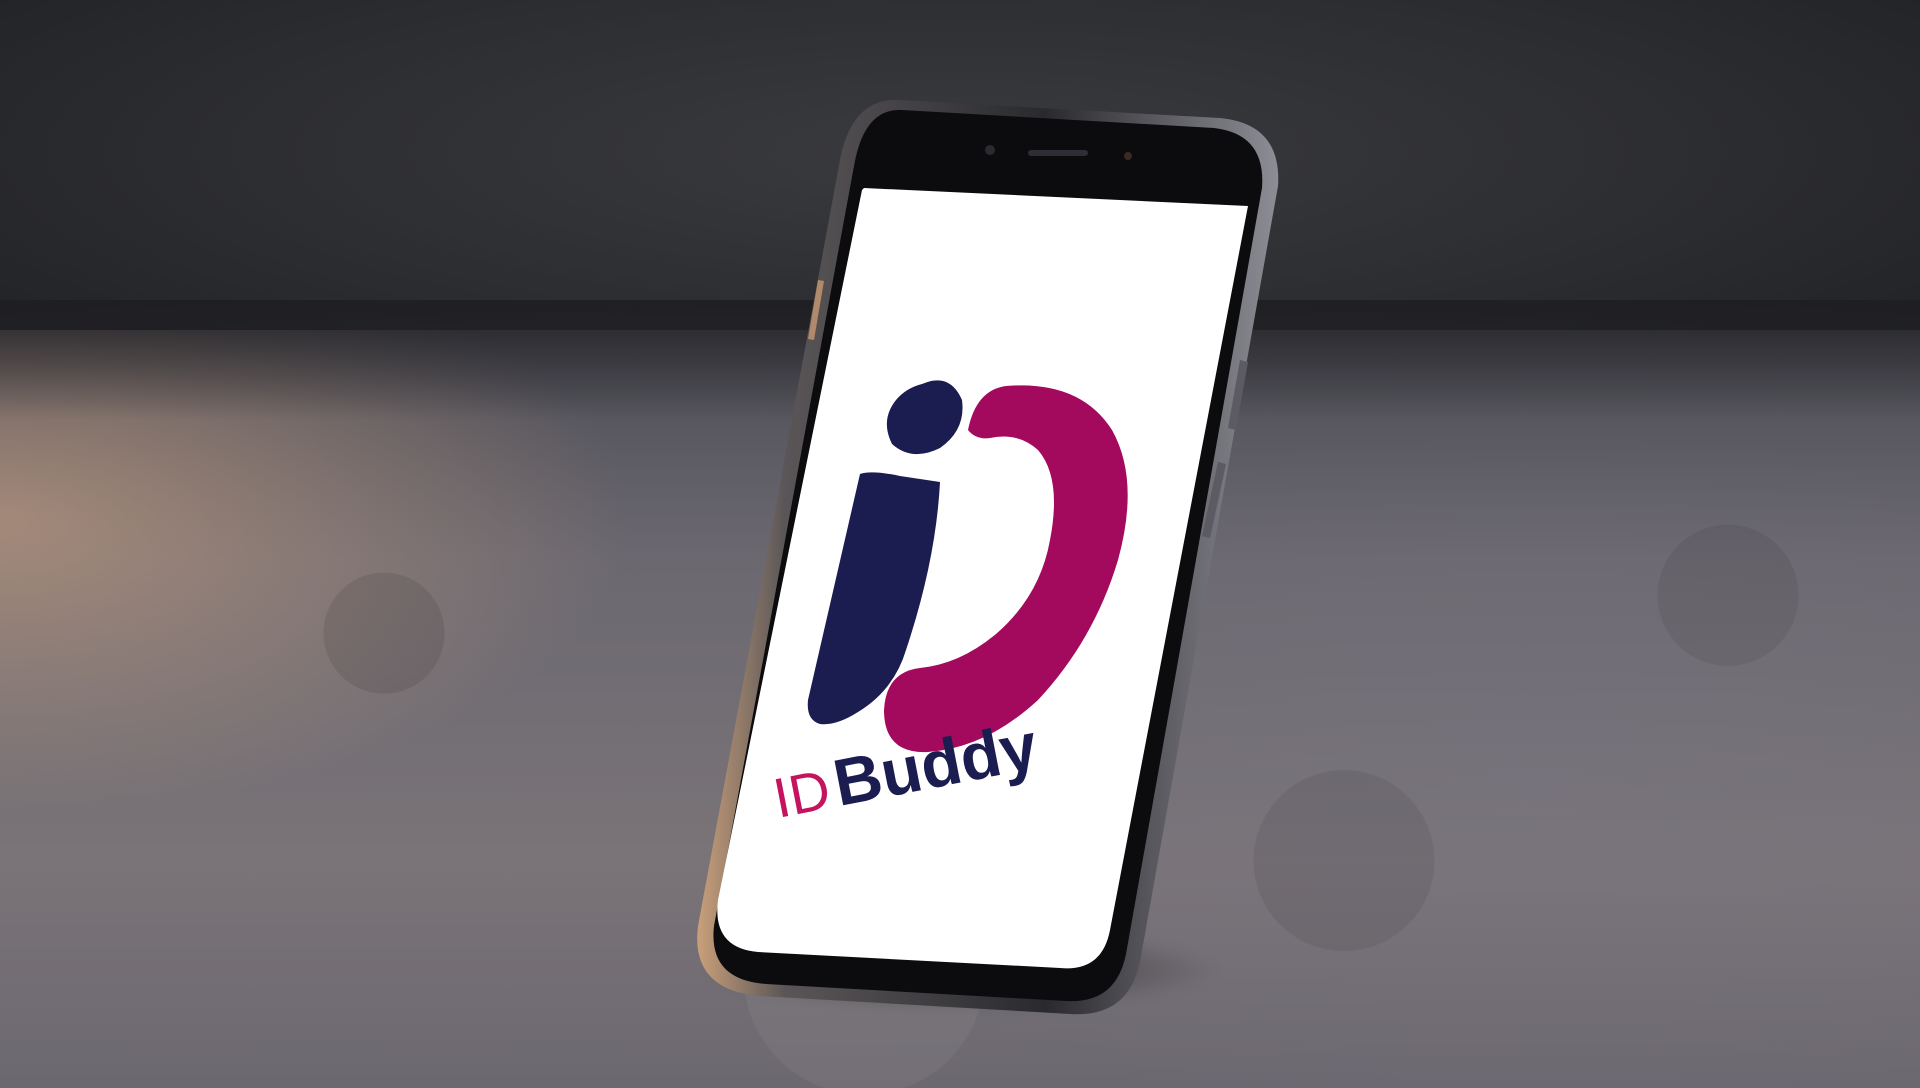 This screenshot has width=1920, height=1088. Describe the element at coordinates (1128, 156) in the screenshot. I see `sensor` at that location.